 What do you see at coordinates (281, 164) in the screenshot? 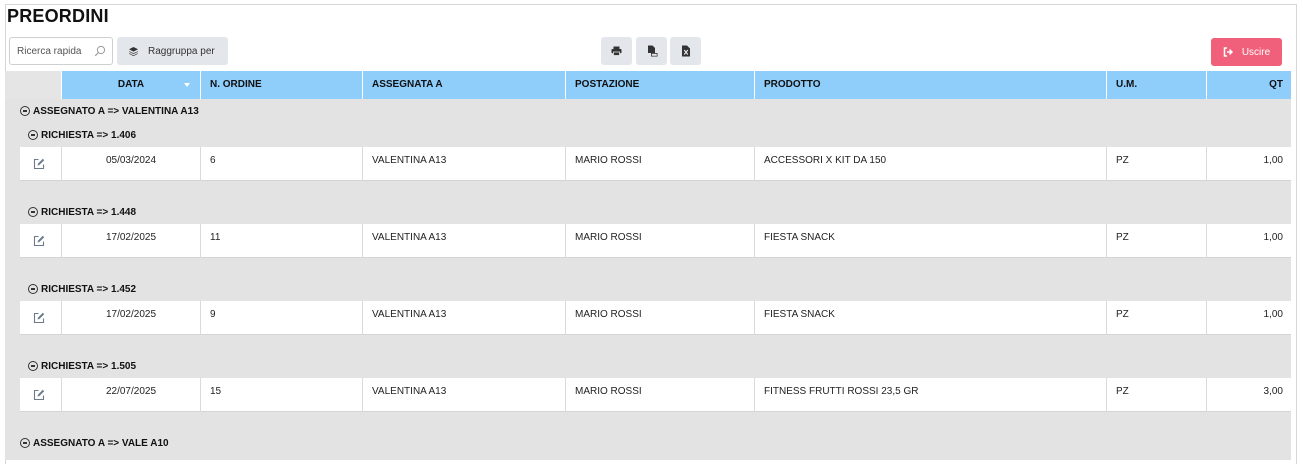
I see `cell-ordine: 6` at bounding box center [281, 164].